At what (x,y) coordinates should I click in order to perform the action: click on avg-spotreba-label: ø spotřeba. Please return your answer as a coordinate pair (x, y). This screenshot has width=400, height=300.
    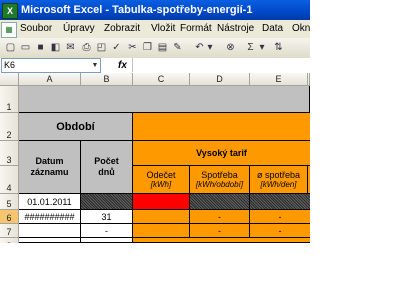
    Looking at the image, I should click on (278, 175).